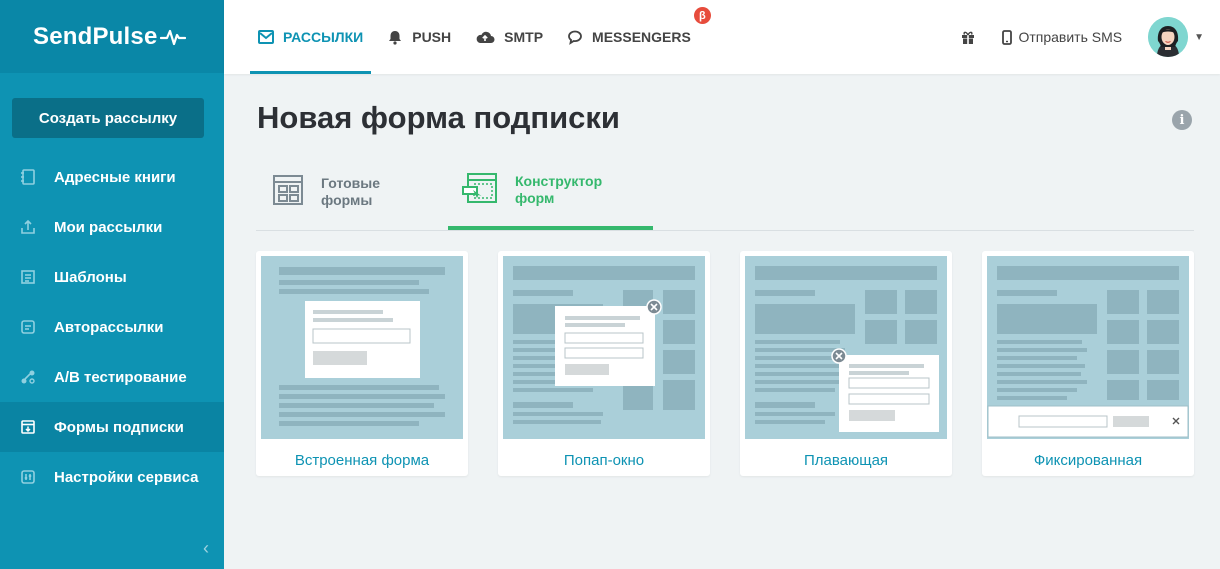  Describe the element at coordinates (524, 37) in the screenshot. I see `nav-label: SMTP` at that location.